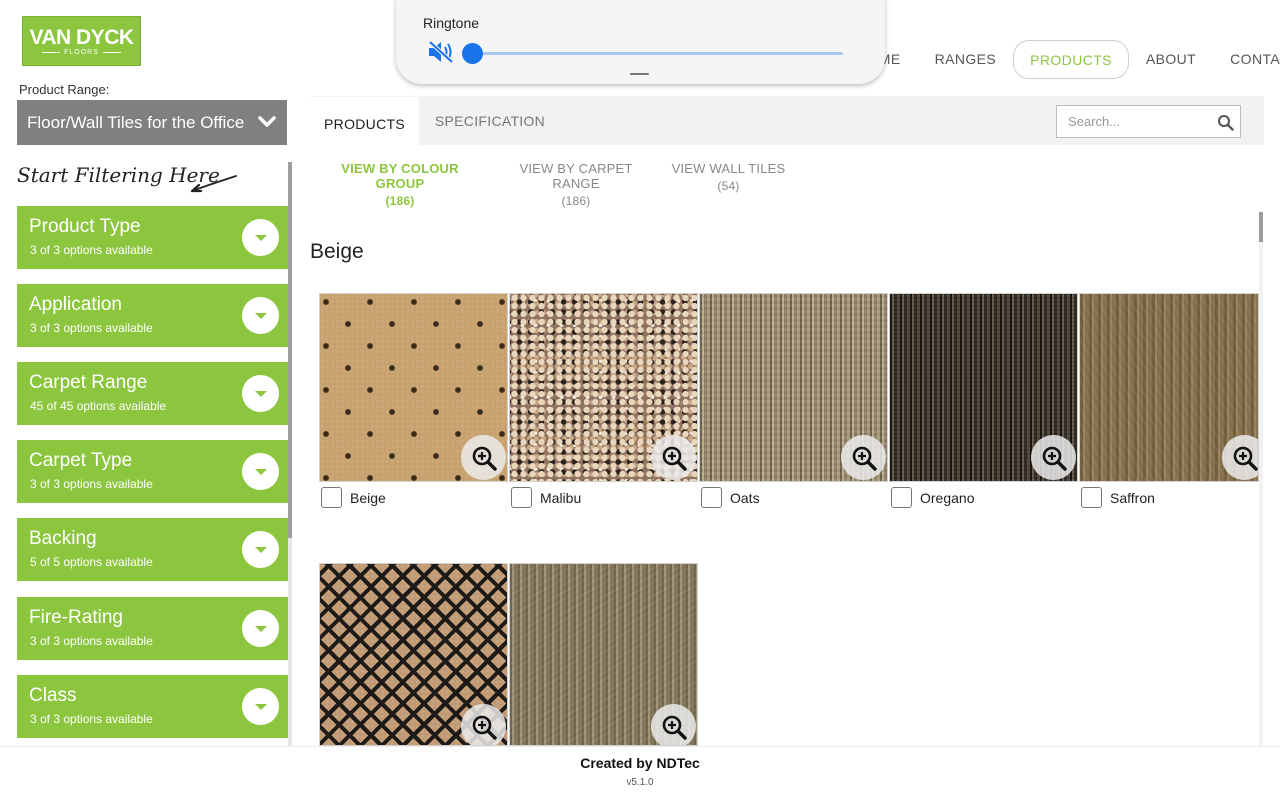 Image resolution: width=1280 pixels, height=800 pixels. Describe the element at coordinates (152, 706) in the screenshot. I see `filter-class: Class 3 of 3 options available` at that location.